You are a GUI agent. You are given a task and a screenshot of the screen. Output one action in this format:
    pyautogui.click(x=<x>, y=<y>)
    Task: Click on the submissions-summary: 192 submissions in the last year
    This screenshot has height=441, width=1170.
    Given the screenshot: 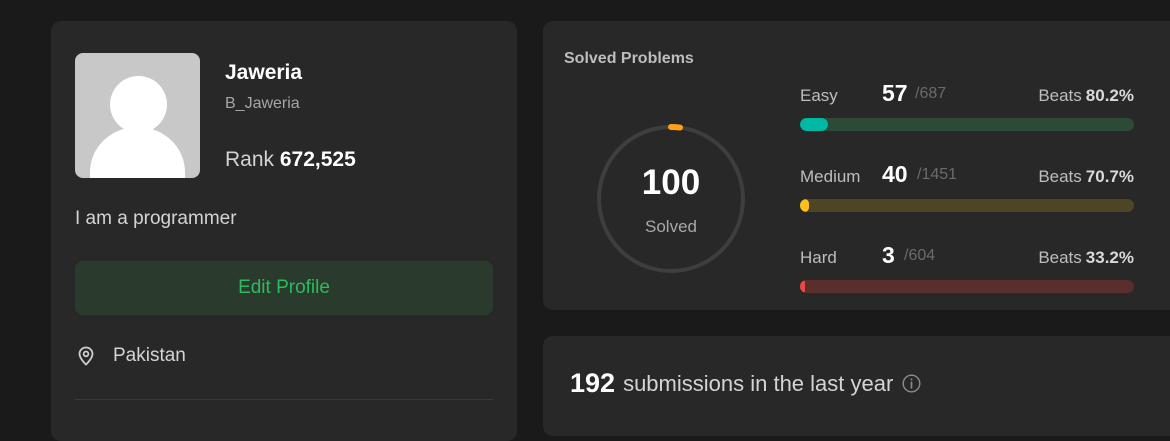 What is the action you would take?
    pyautogui.click(x=745, y=383)
    